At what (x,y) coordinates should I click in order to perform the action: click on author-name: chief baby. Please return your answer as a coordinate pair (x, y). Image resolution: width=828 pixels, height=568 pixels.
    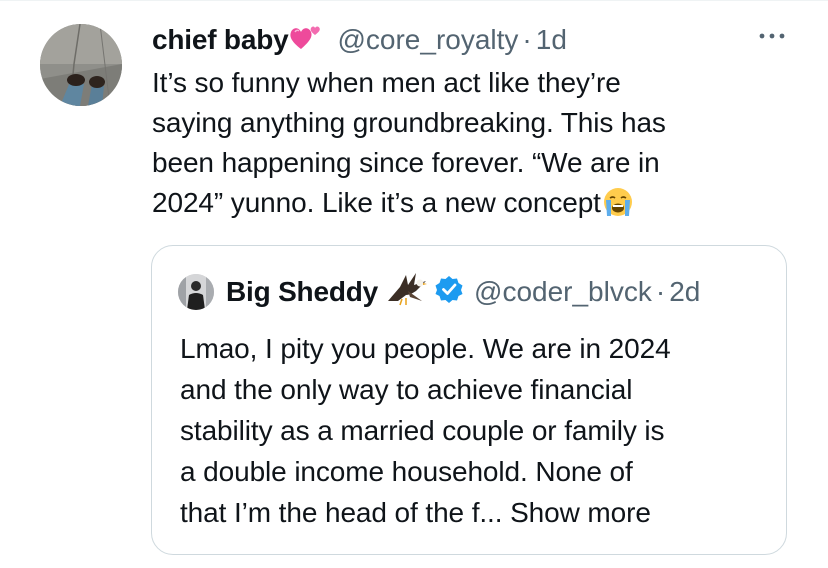
    Looking at the image, I should click on (220, 40).